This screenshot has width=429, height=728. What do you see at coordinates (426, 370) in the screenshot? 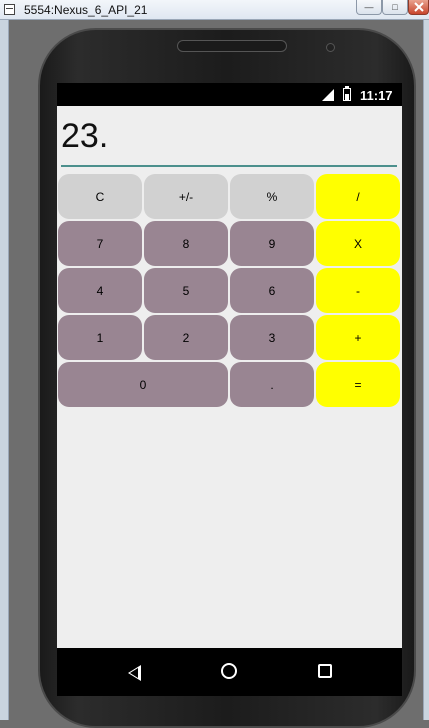
I see `window-border-right` at bounding box center [426, 370].